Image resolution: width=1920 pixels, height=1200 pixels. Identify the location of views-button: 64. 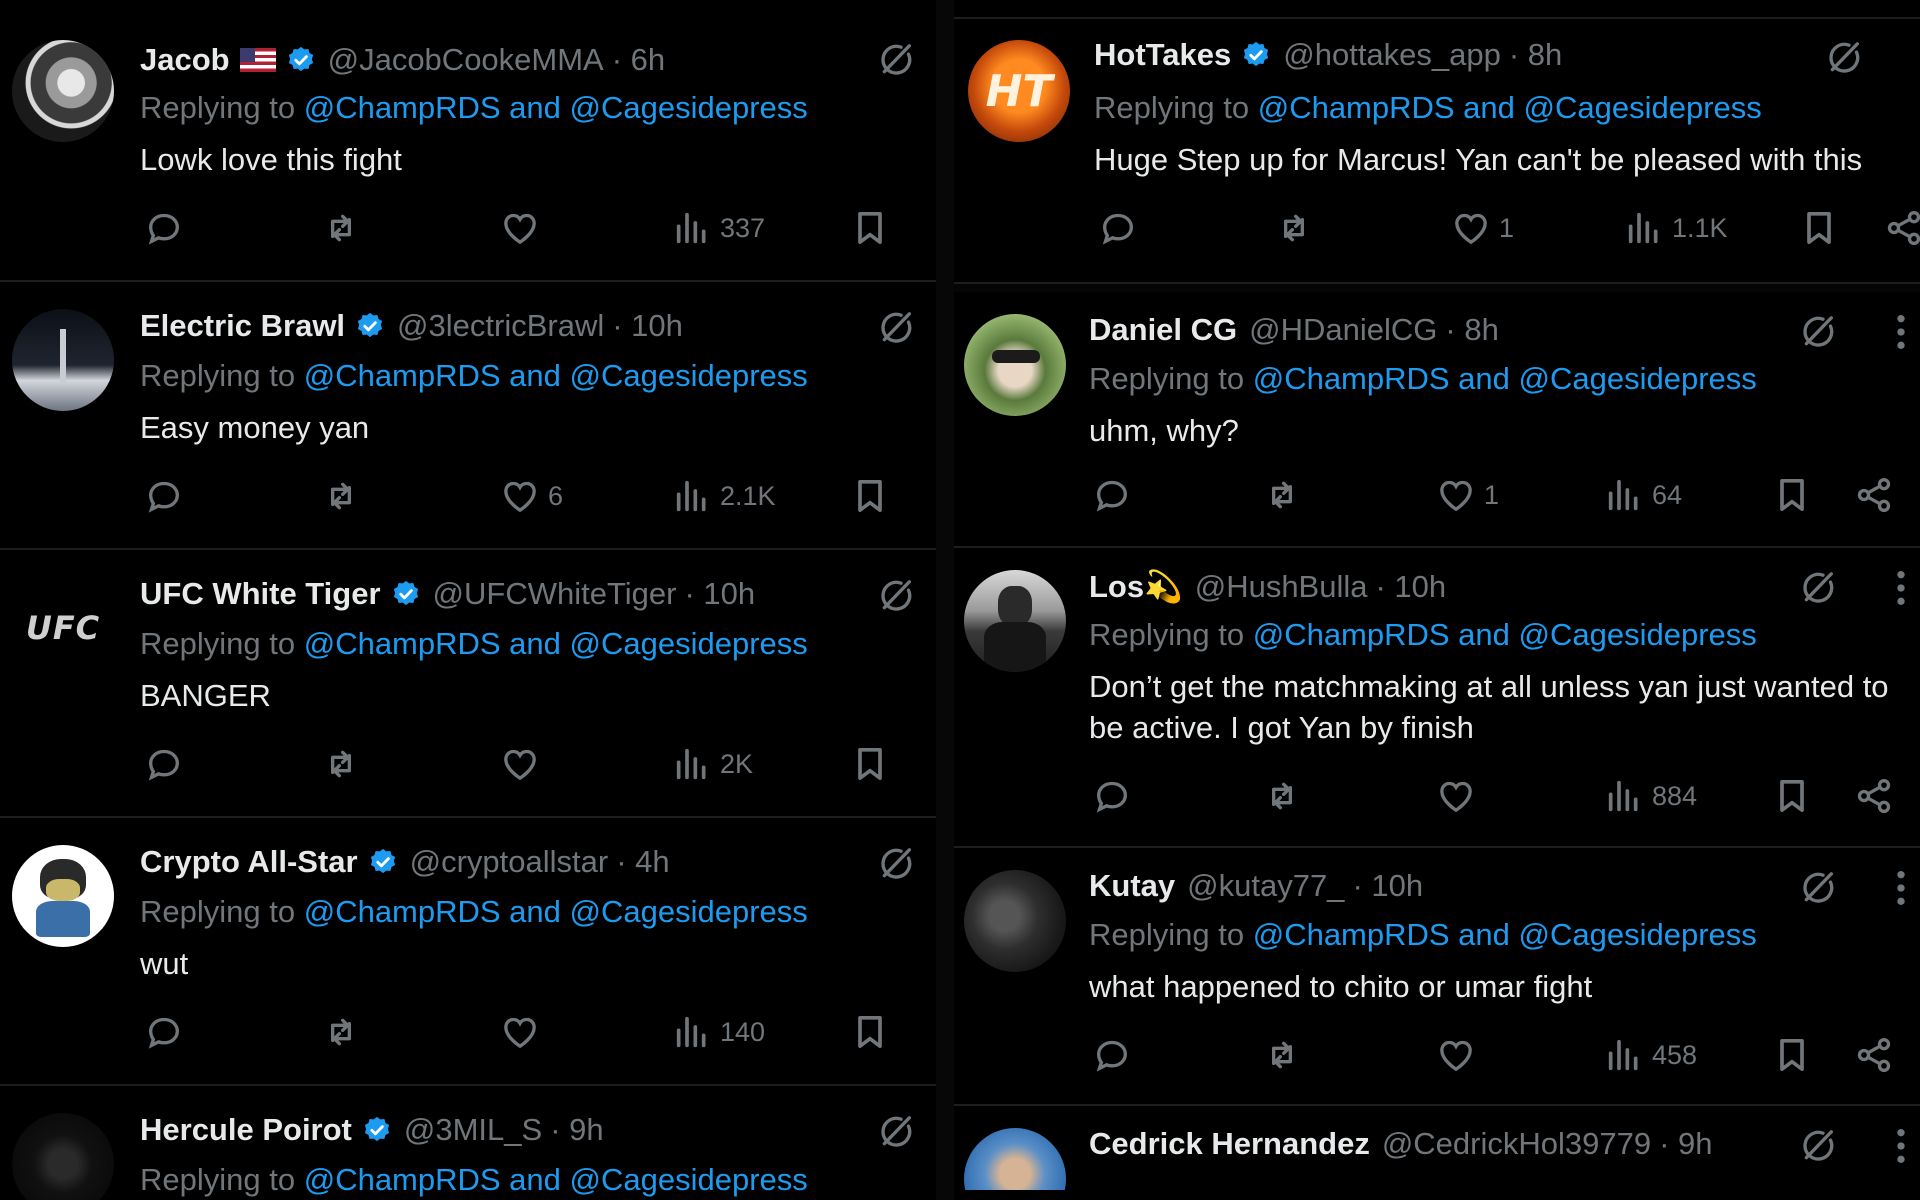
(1643, 495).